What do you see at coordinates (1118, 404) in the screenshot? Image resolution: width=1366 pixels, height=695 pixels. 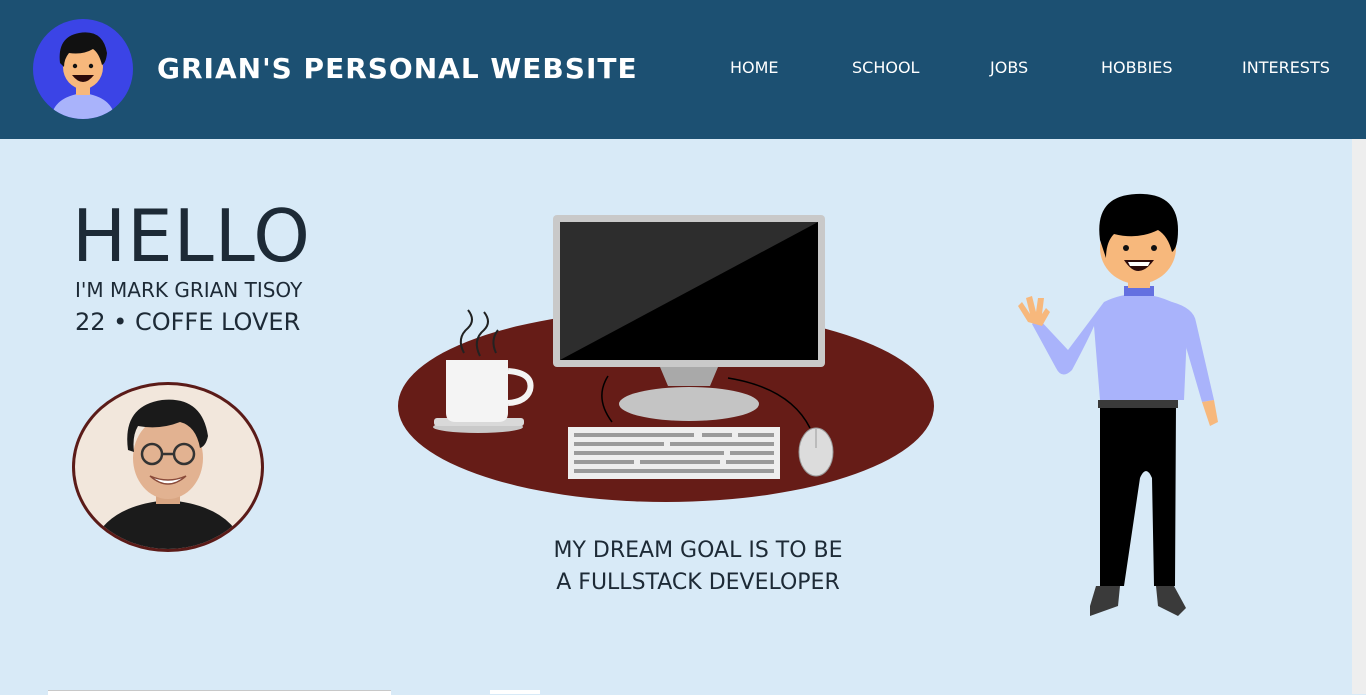 I see `waving-character-illustration` at bounding box center [1118, 404].